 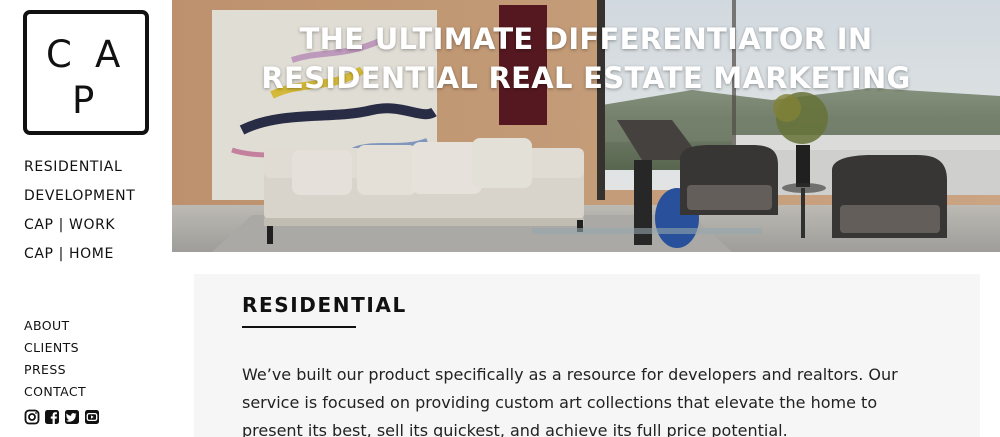 I want to click on nav-contact: CONTACT, so click(x=55, y=395).